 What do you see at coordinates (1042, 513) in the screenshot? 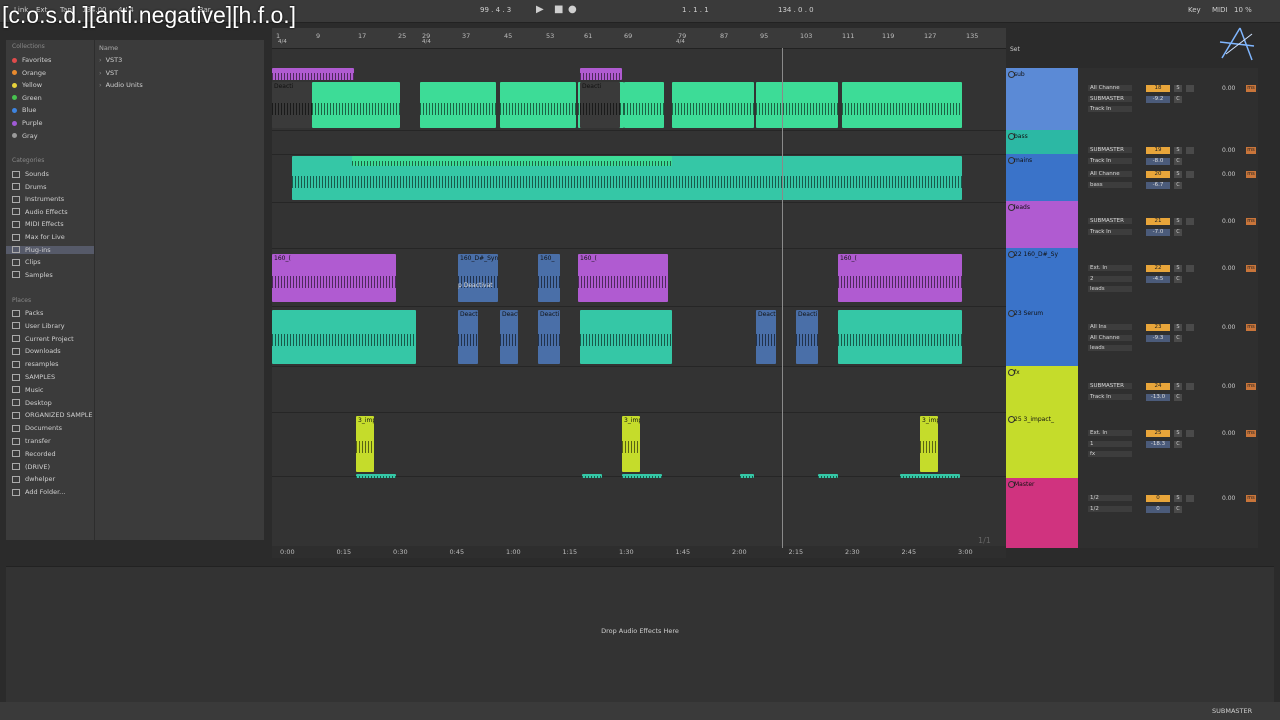
I see `track-header: Master` at bounding box center [1042, 513].